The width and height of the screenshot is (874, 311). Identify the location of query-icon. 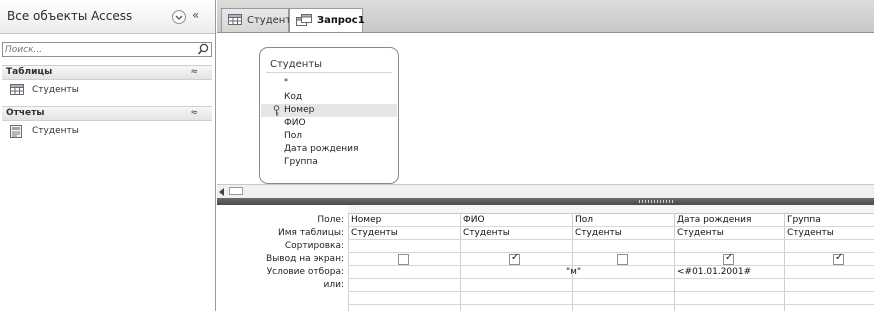
(304, 21).